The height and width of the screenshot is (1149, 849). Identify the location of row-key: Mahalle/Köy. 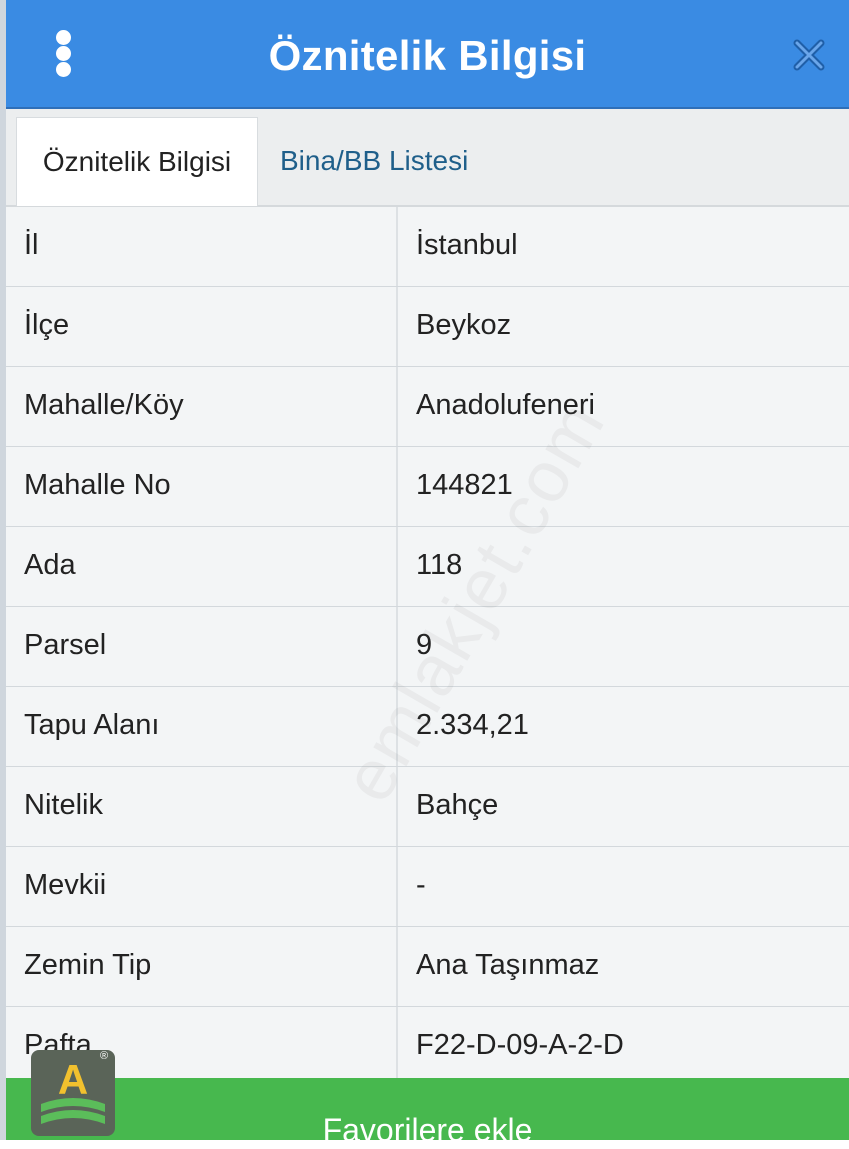
(104, 405).